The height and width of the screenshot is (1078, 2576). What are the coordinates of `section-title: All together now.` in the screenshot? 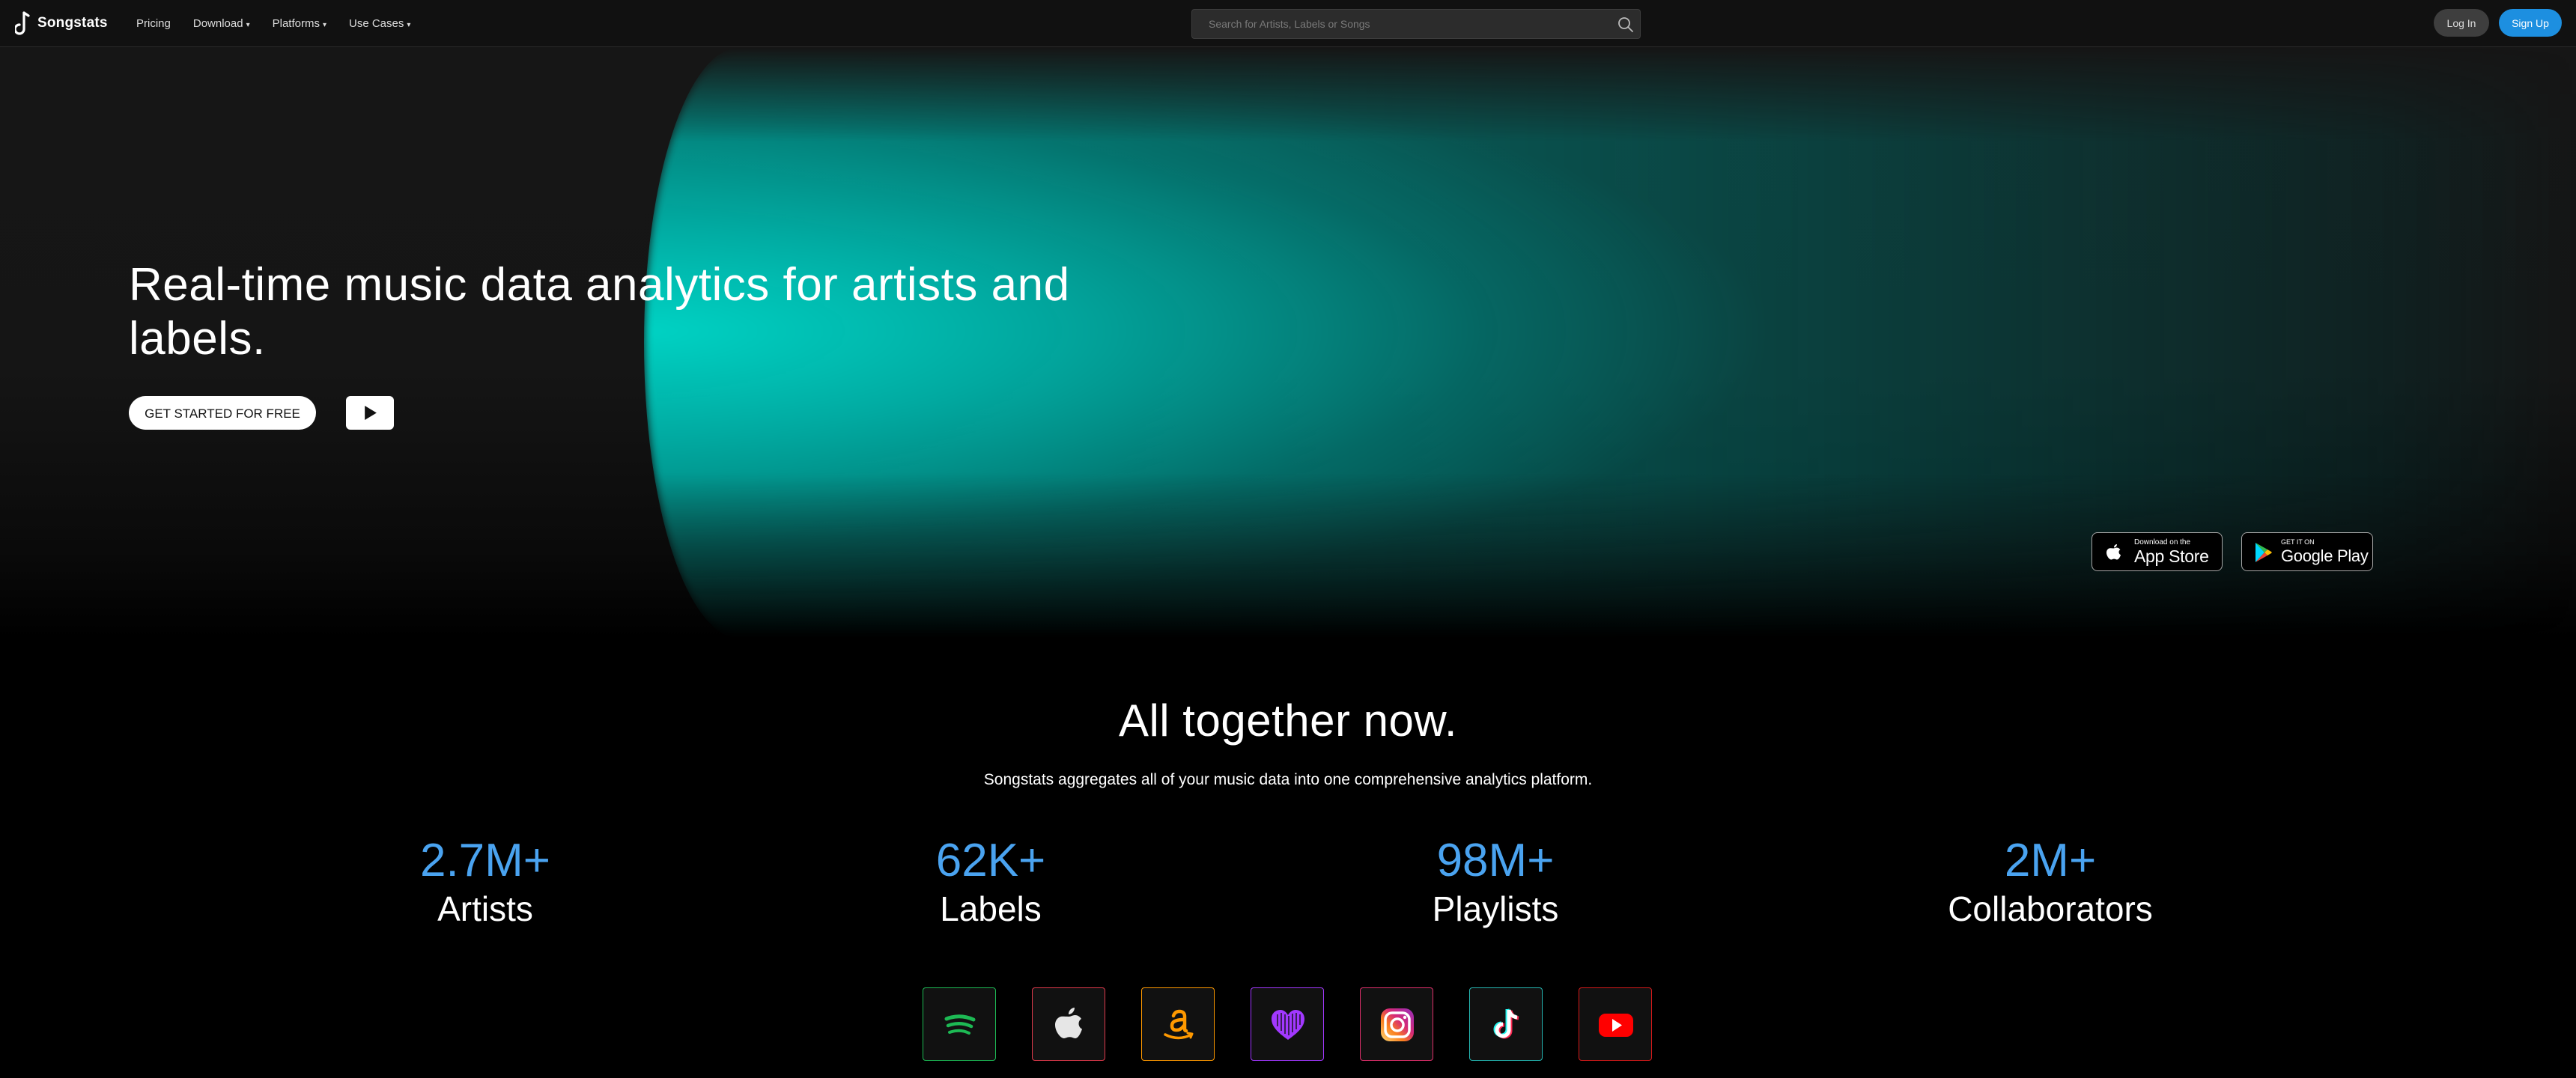 It's located at (1288, 720).